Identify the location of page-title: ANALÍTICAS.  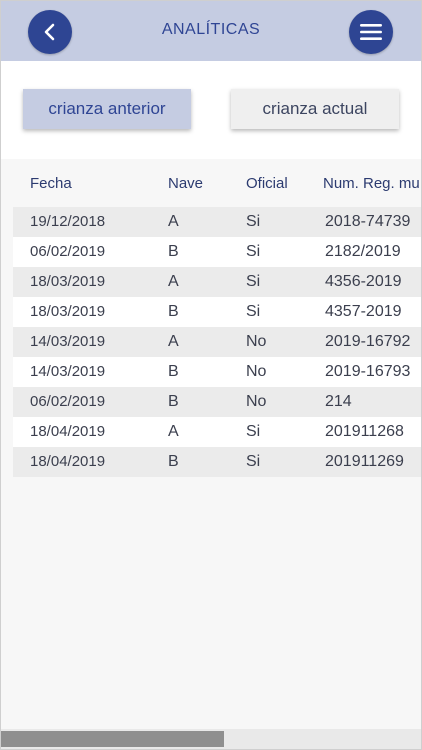
(211, 29).